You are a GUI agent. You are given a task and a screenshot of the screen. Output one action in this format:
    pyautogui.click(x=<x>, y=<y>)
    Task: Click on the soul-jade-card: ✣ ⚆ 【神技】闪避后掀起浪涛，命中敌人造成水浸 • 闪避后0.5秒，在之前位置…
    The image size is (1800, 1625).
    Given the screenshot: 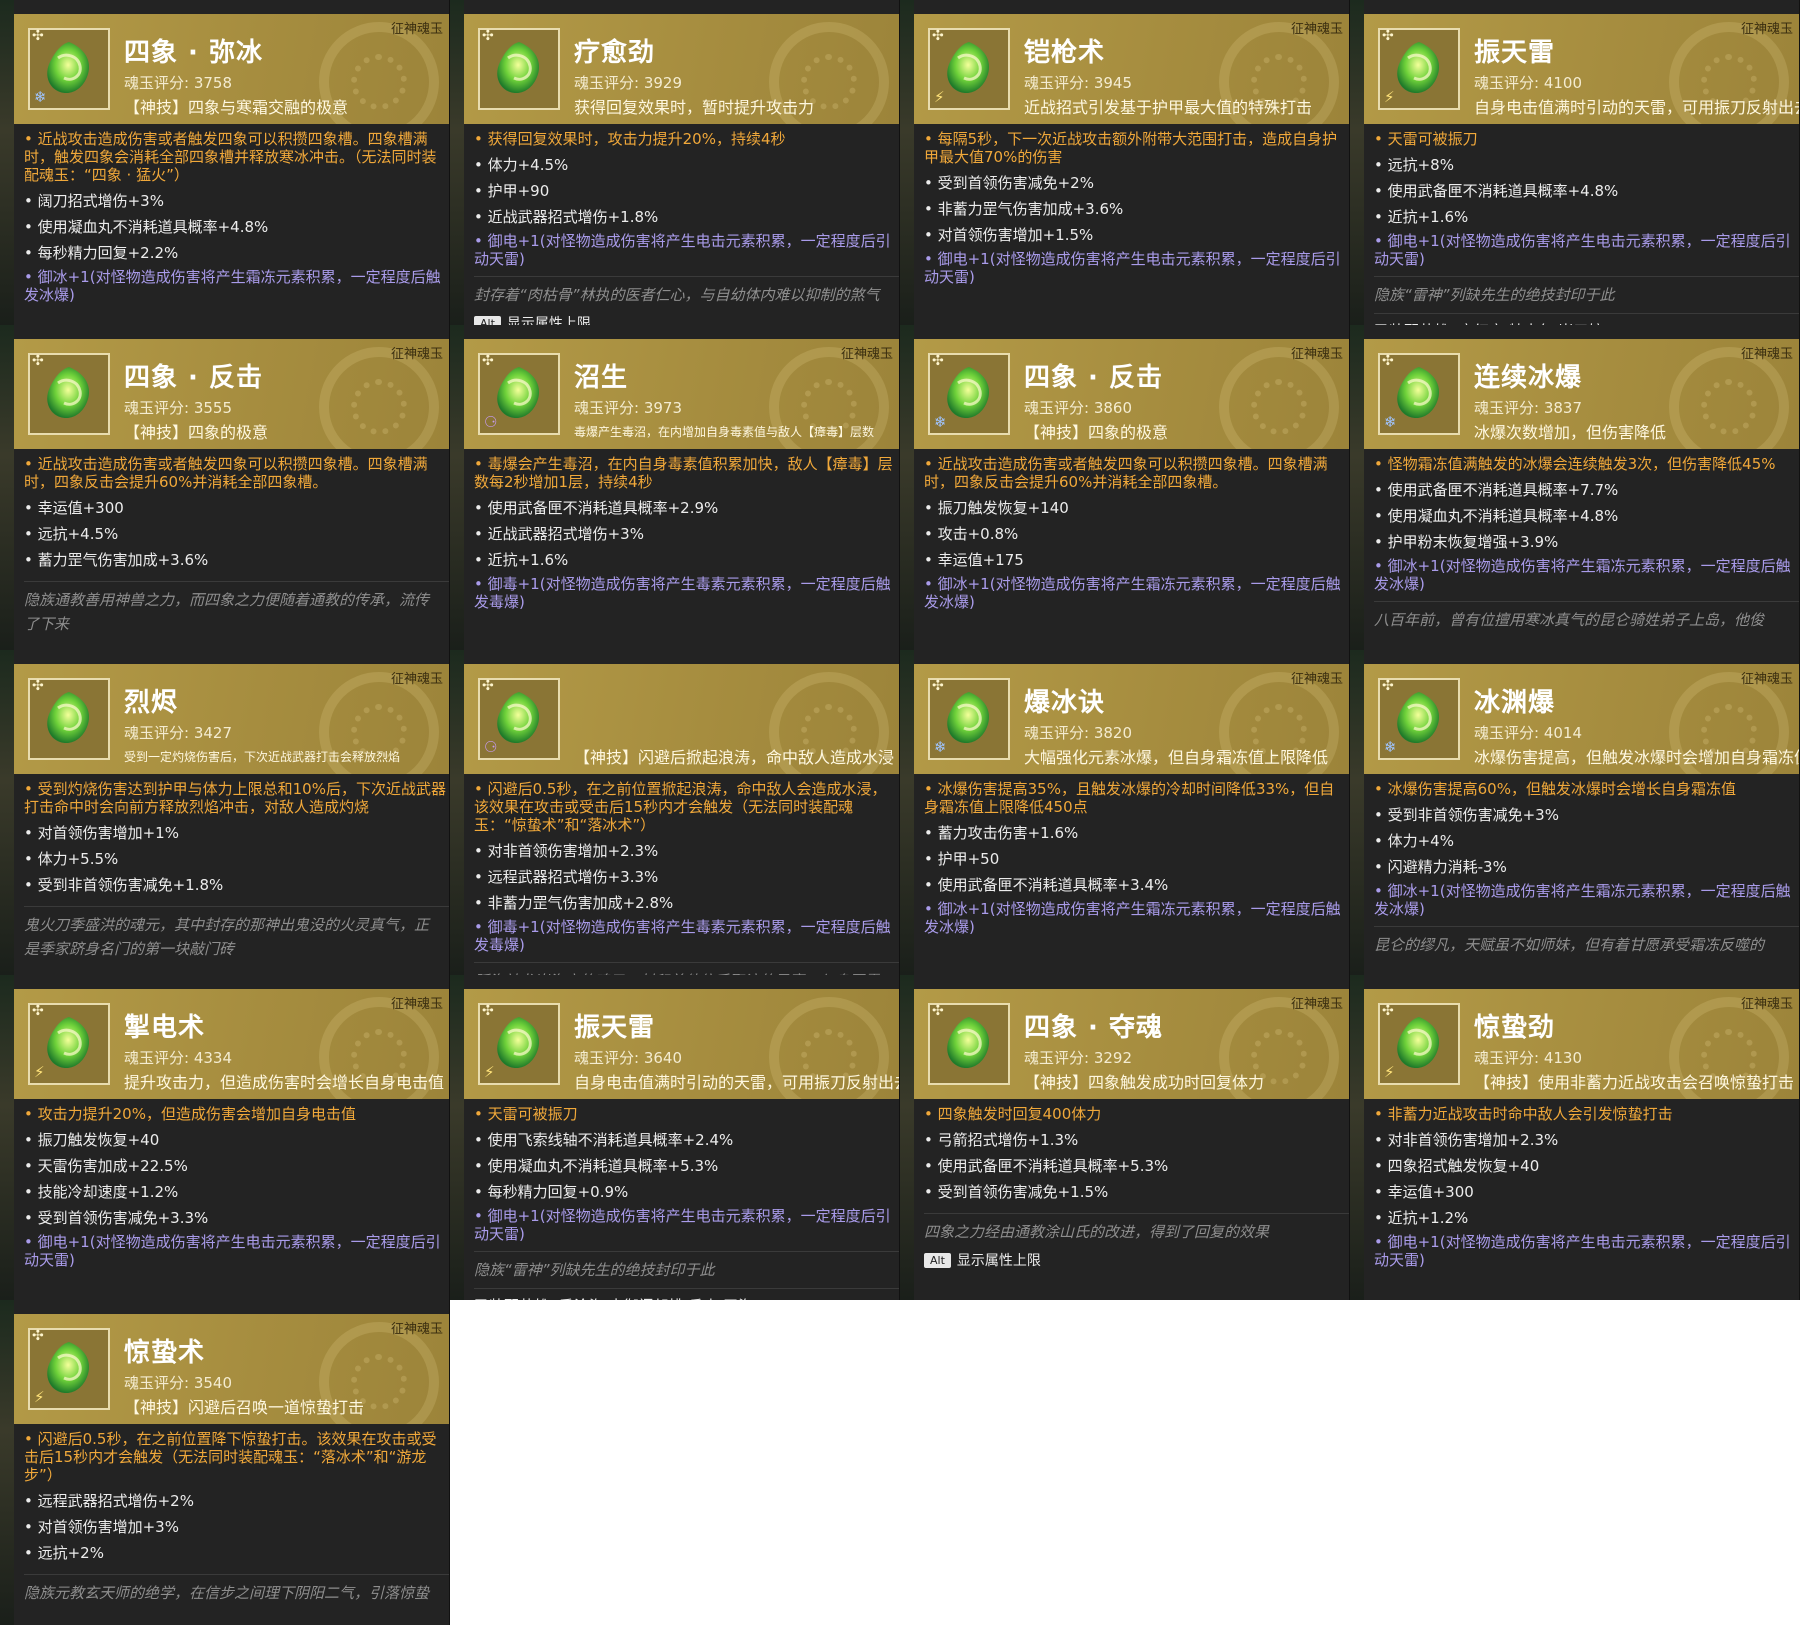 What is the action you would take?
    pyautogui.click(x=675, y=812)
    